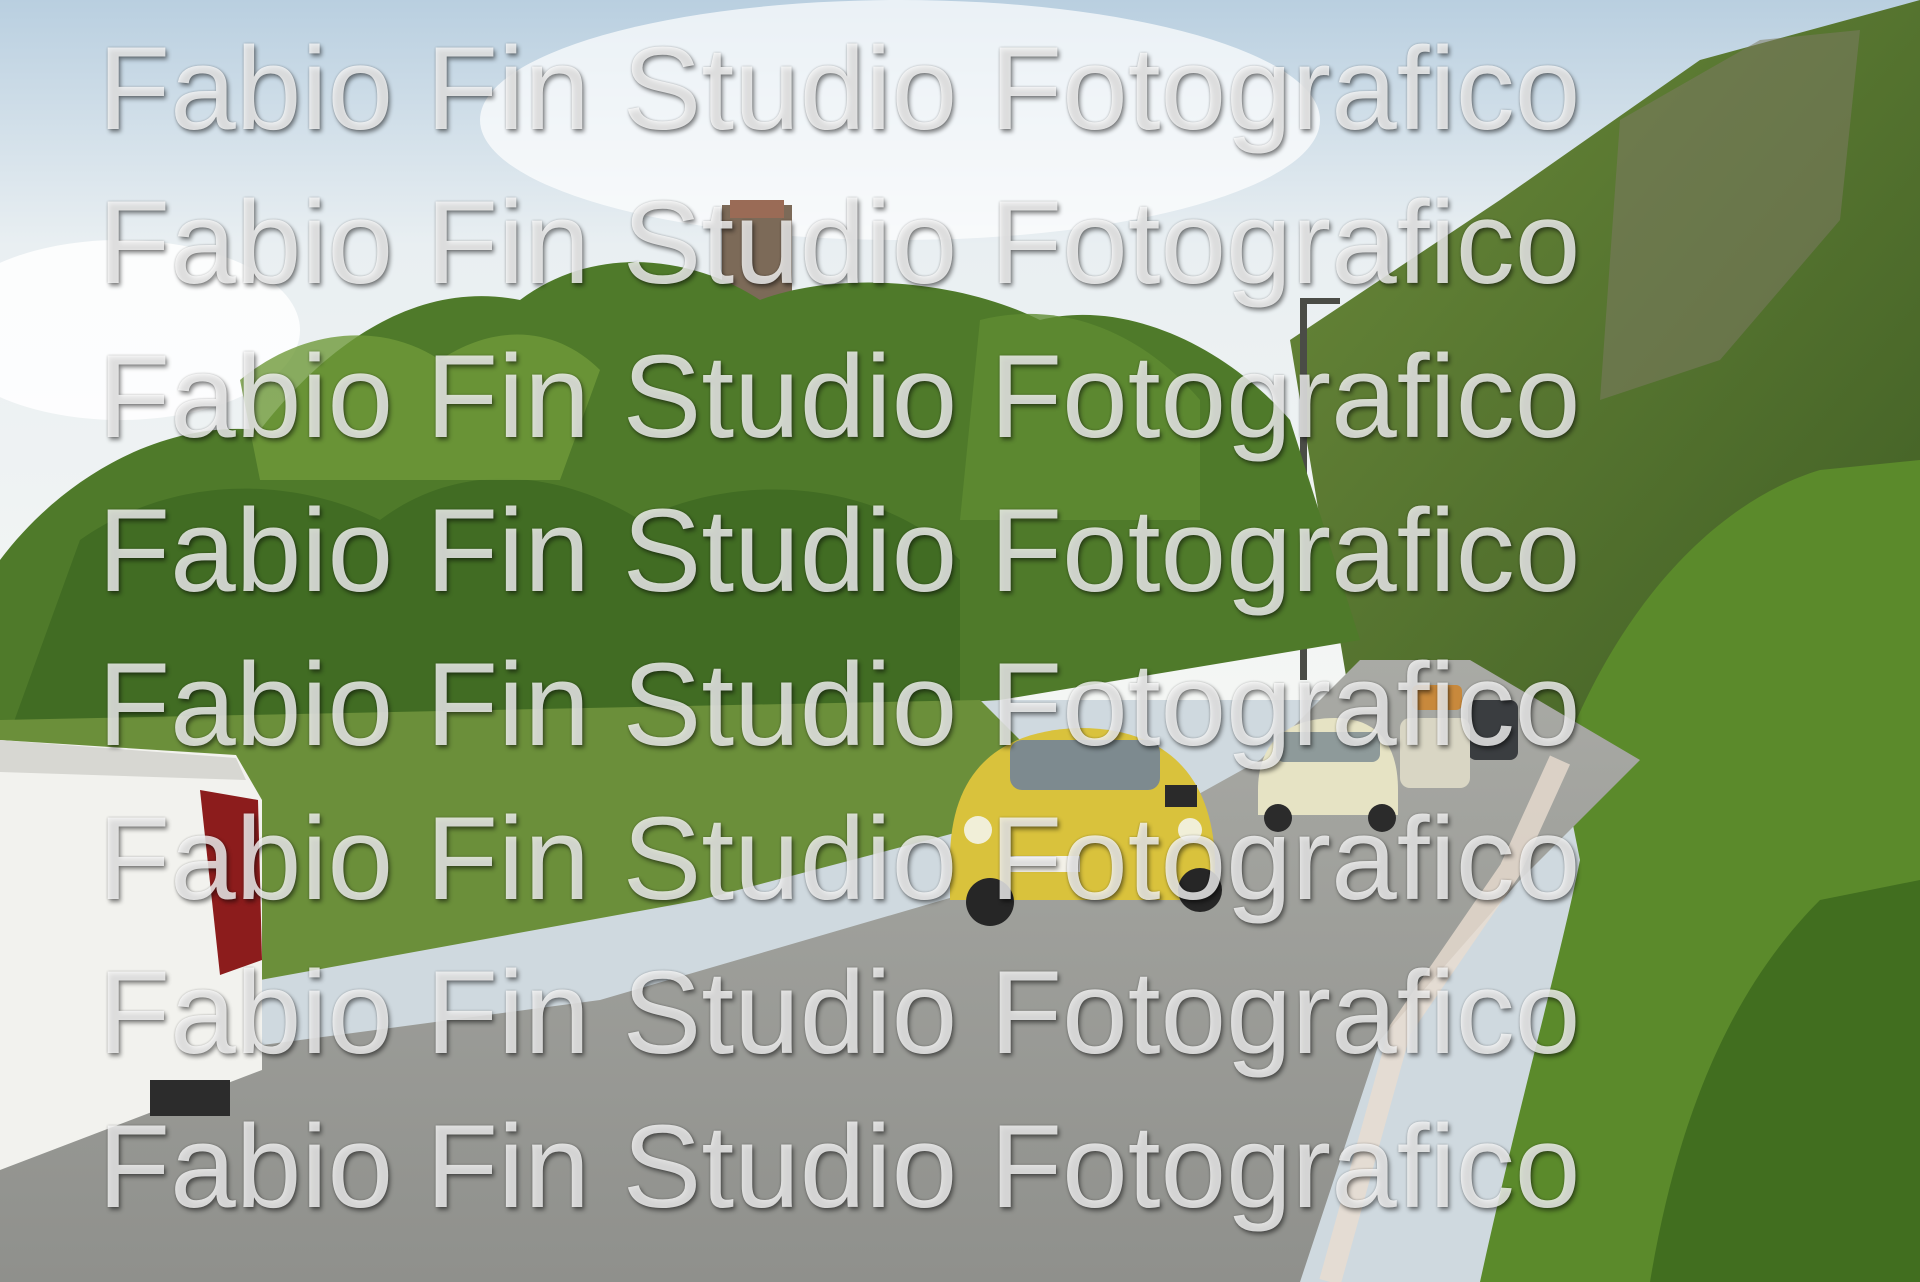 The width and height of the screenshot is (1920, 1282). What do you see at coordinates (900, 120) in the screenshot?
I see `cloud` at bounding box center [900, 120].